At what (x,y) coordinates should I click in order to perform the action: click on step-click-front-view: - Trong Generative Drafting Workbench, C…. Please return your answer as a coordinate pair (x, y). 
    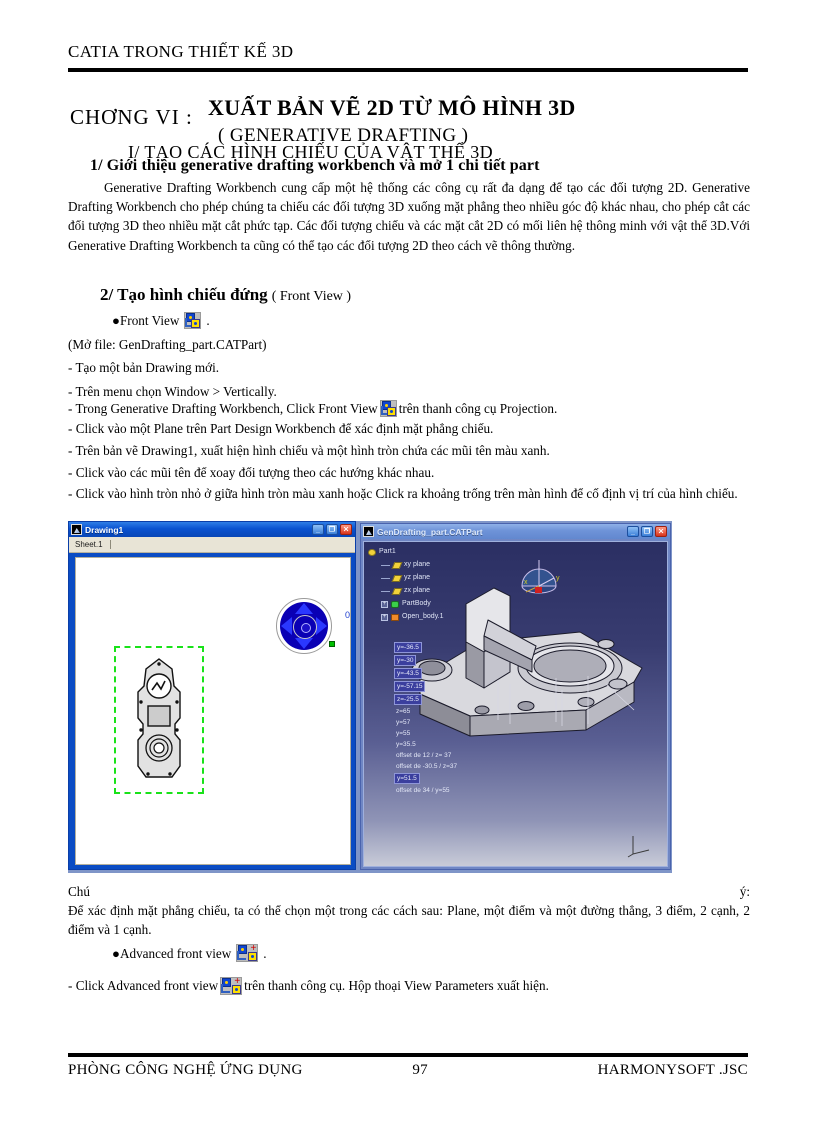
    Looking at the image, I should click on (409, 408).